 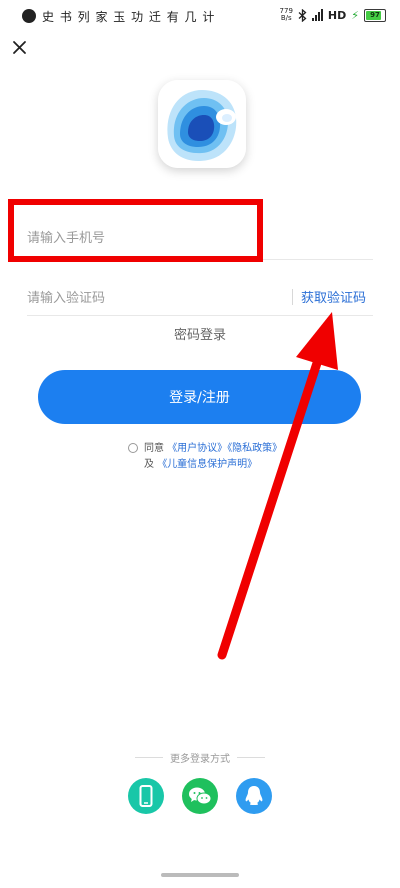 What do you see at coordinates (251, 757) in the screenshot?
I see `more-login-divider-right` at bounding box center [251, 757].